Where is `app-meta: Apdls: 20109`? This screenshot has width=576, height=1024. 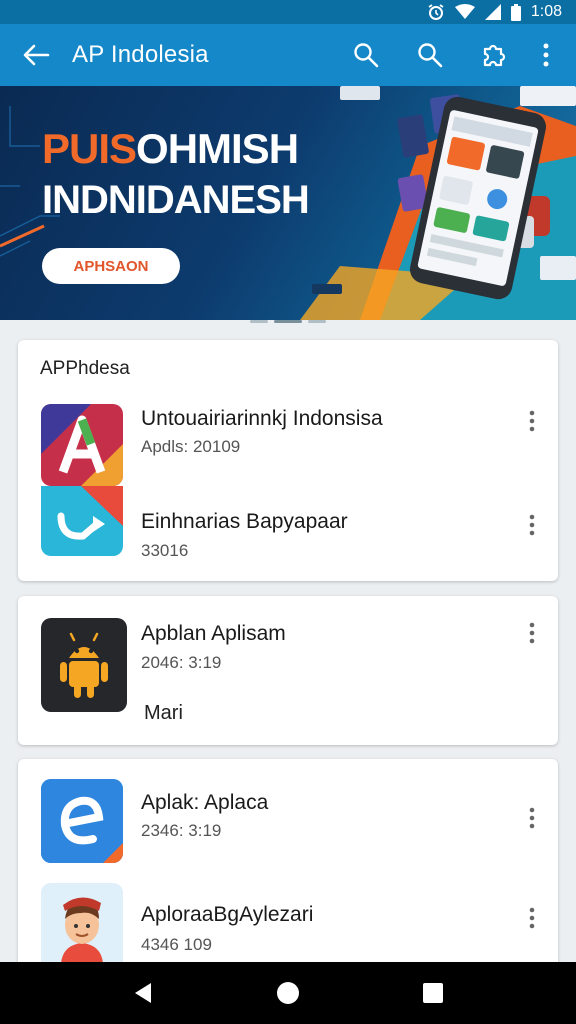
app-meta: Apdls: 20109 is located at coordinates (191, 446).